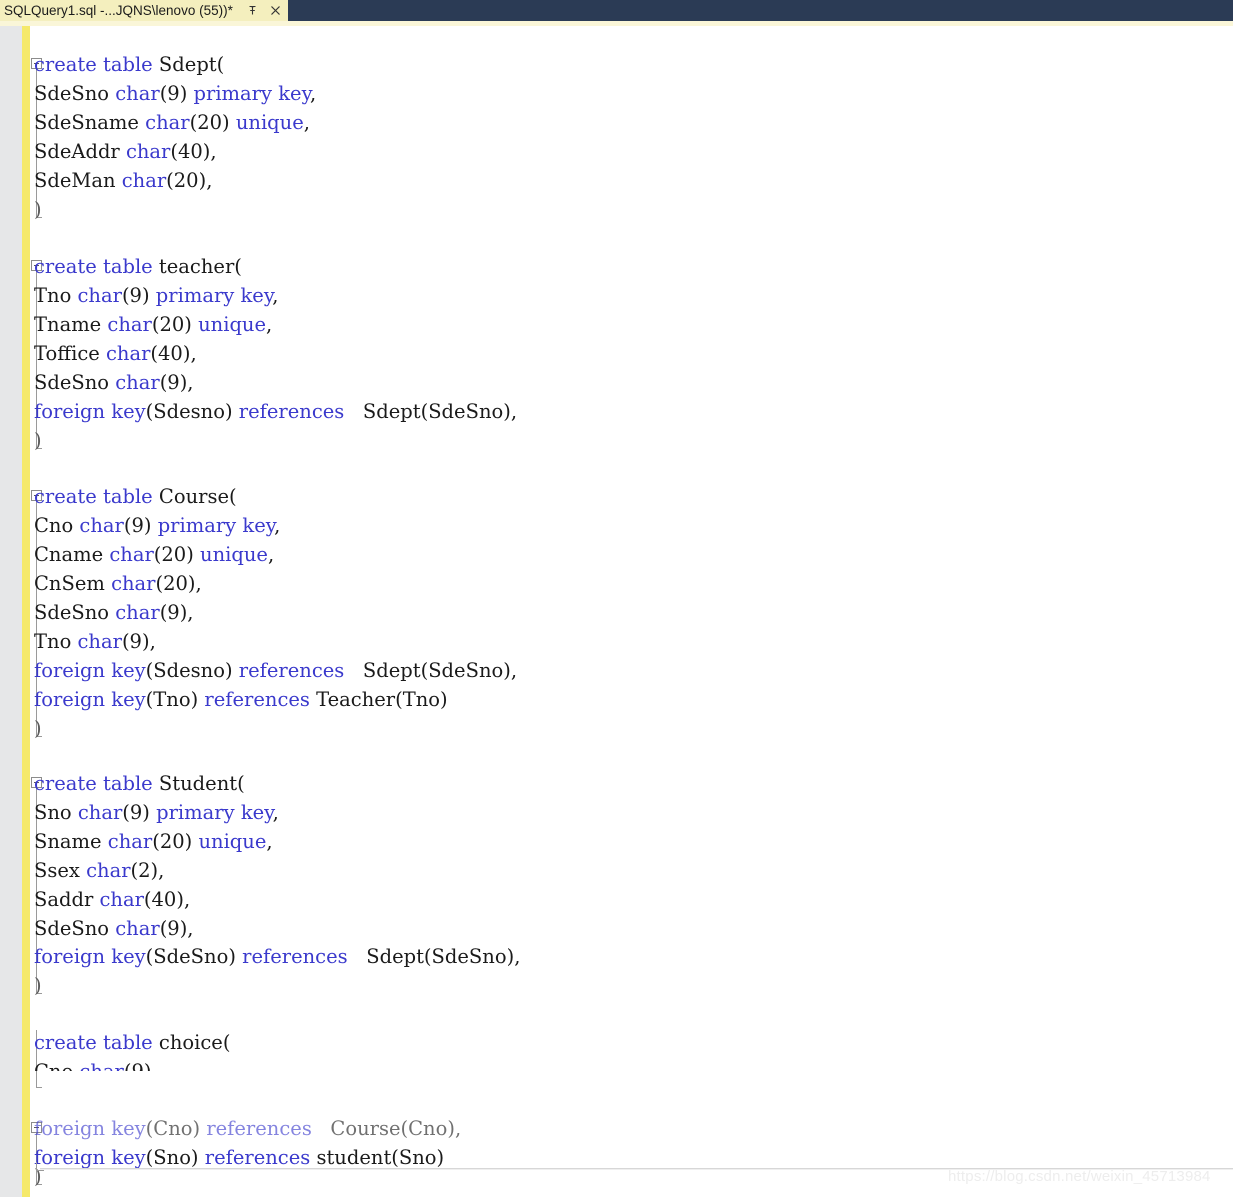 Image resolution: width=1233 pixels, height=1197 pixels. What do you see at coordinates (192, 411) in the screenshot?
I see `code-token: (Sdesno)` at bounding box center [192, 411].